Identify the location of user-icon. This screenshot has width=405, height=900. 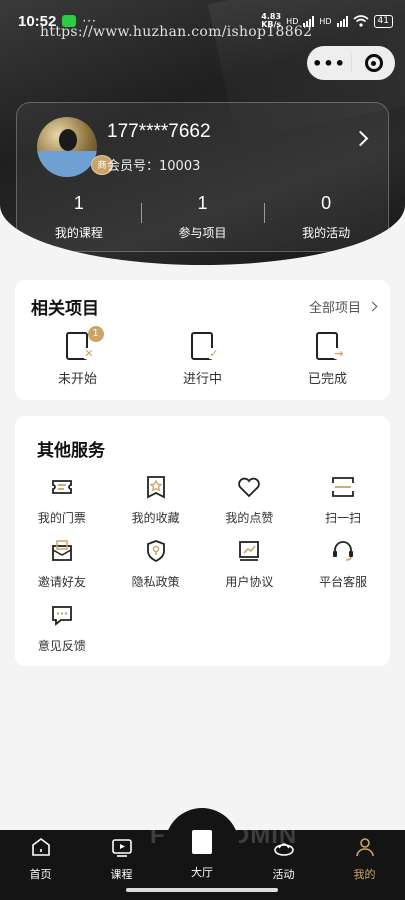
(364, 847).